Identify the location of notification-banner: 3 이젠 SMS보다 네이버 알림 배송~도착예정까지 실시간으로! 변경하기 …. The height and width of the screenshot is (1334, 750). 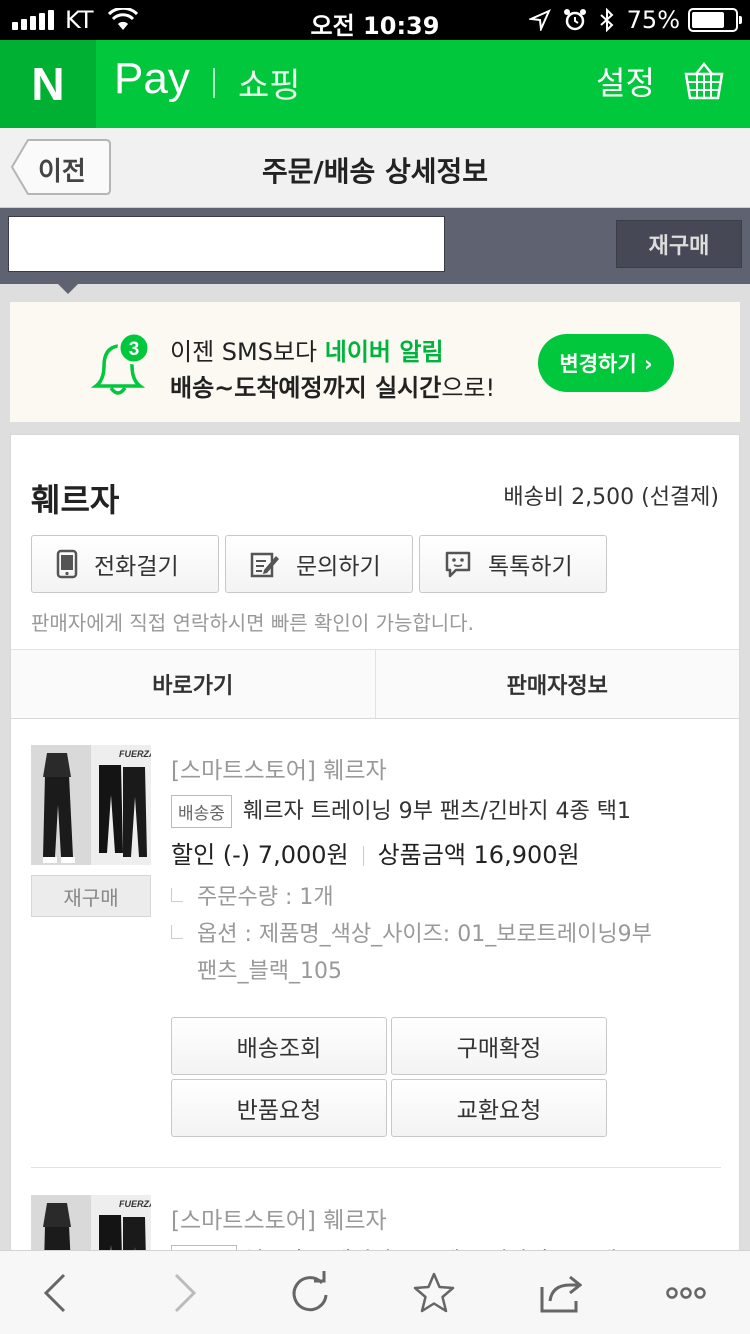
(375, 362).